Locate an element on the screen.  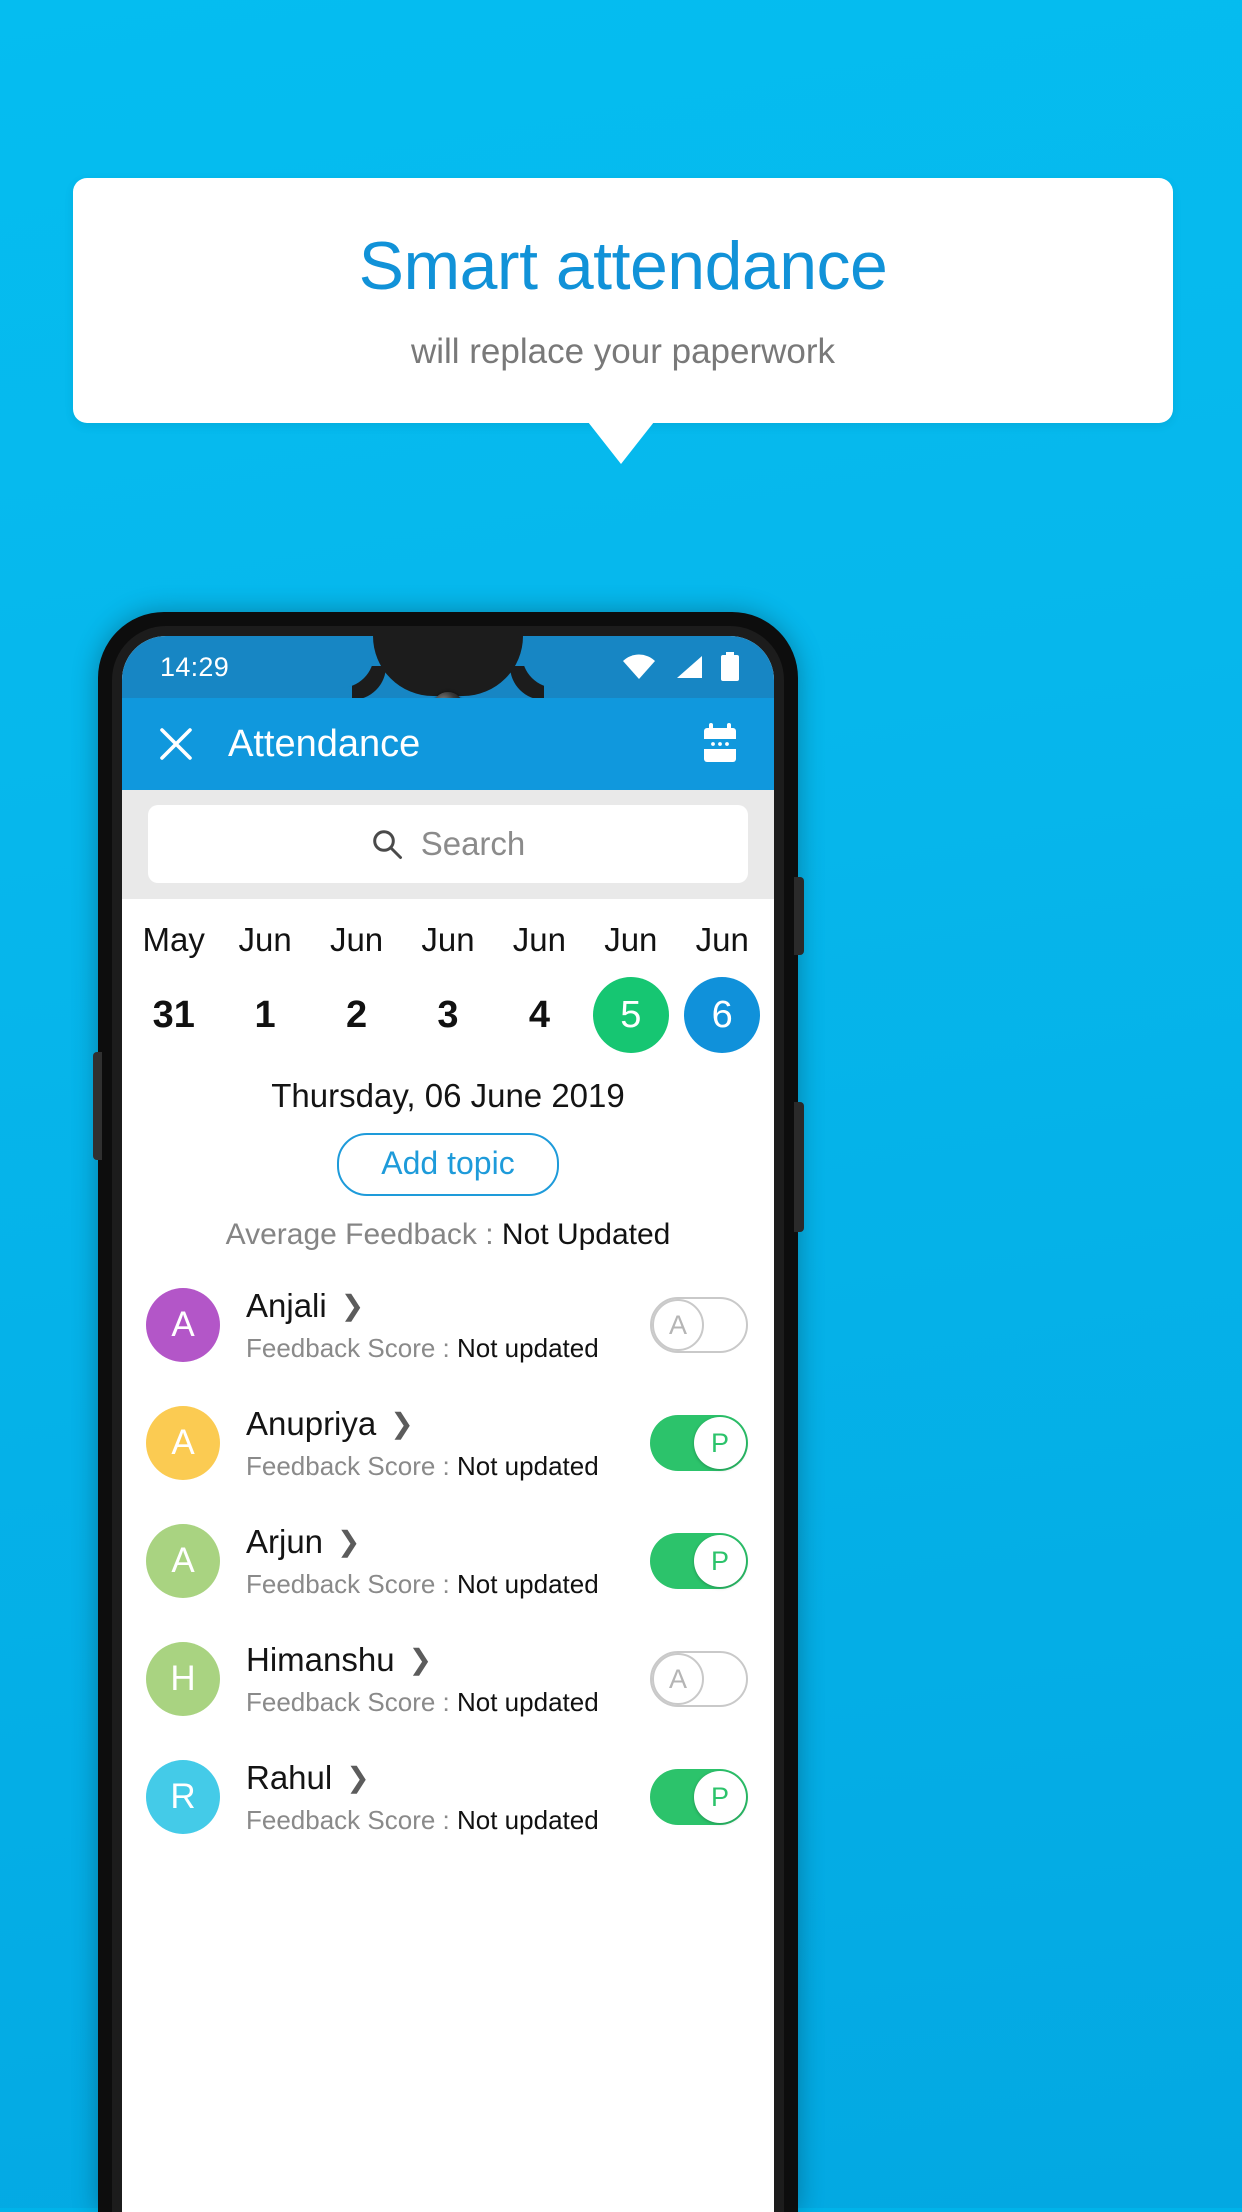
student-row: A Arjun ❯ Feedback Score : Not updated P is located at coordinates (448, 1561).